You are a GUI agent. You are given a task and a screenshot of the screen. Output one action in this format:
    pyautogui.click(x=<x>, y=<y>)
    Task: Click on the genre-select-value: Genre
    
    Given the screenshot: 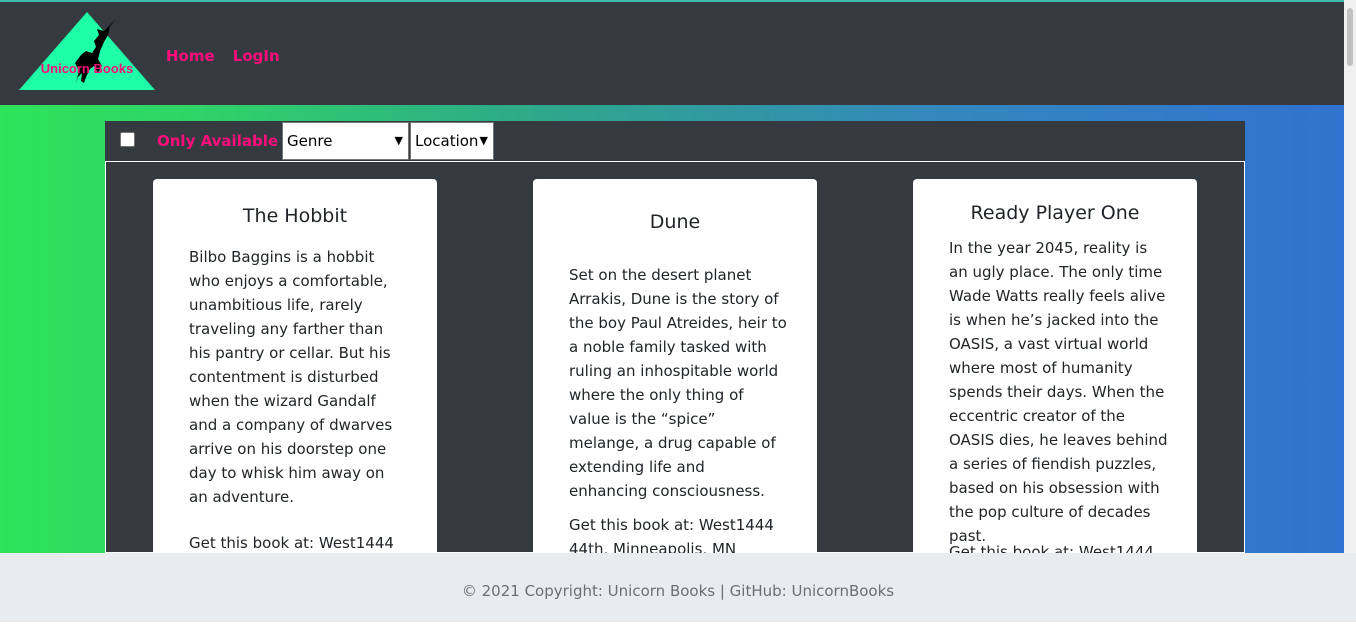 What is the action you would take?
    pyautogui.click(x=310, y=141)
    